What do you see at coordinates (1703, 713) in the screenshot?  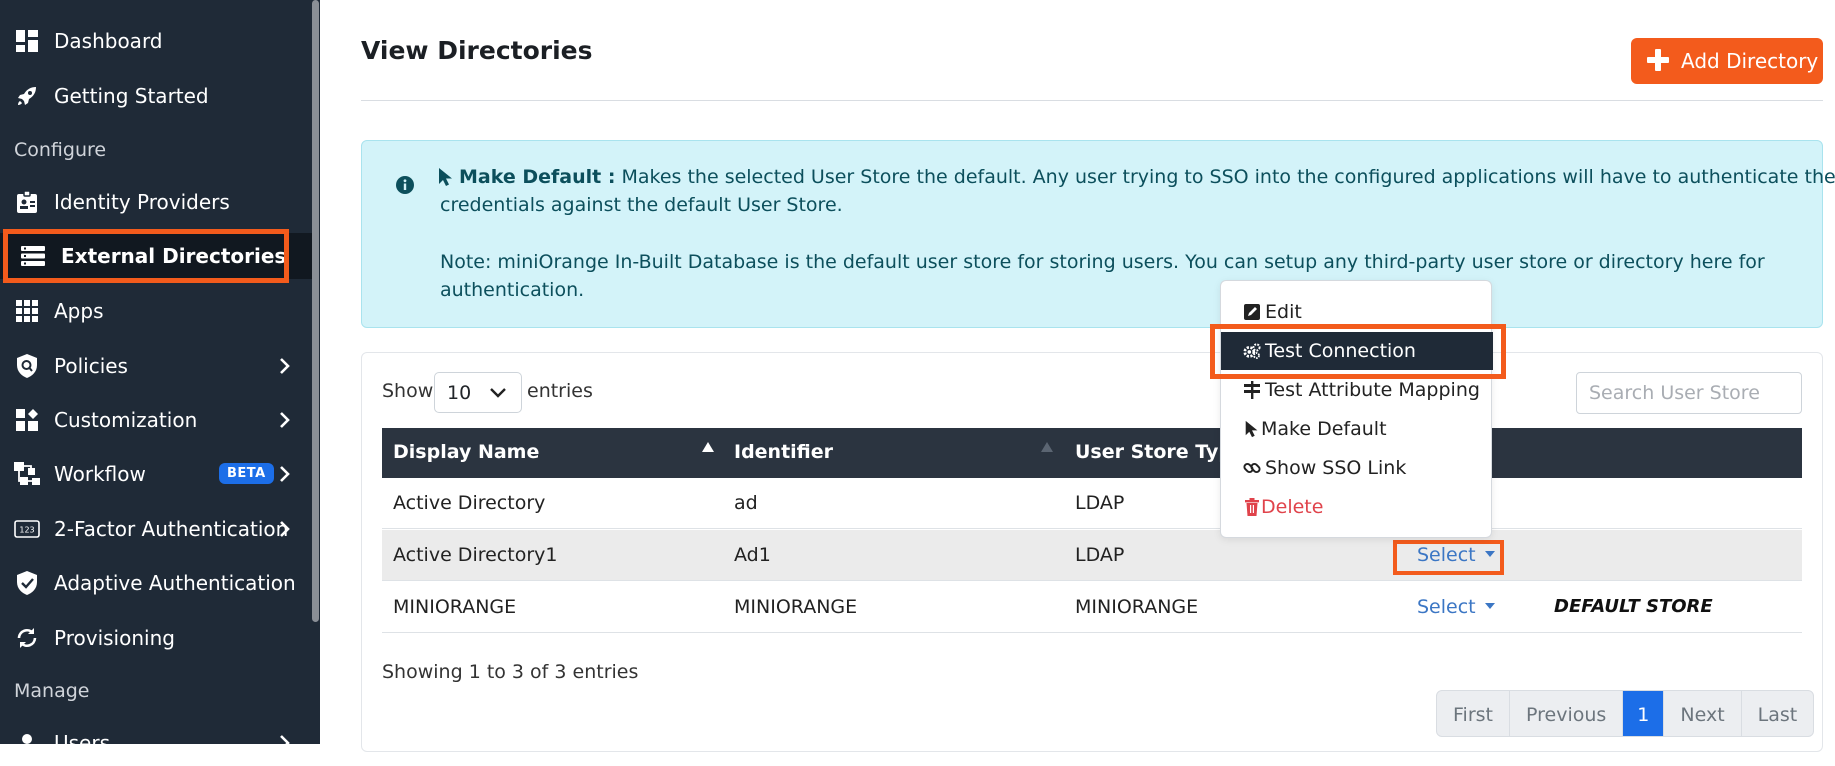 I see `page-next-button: Next` at bounding box center [1703, 713].